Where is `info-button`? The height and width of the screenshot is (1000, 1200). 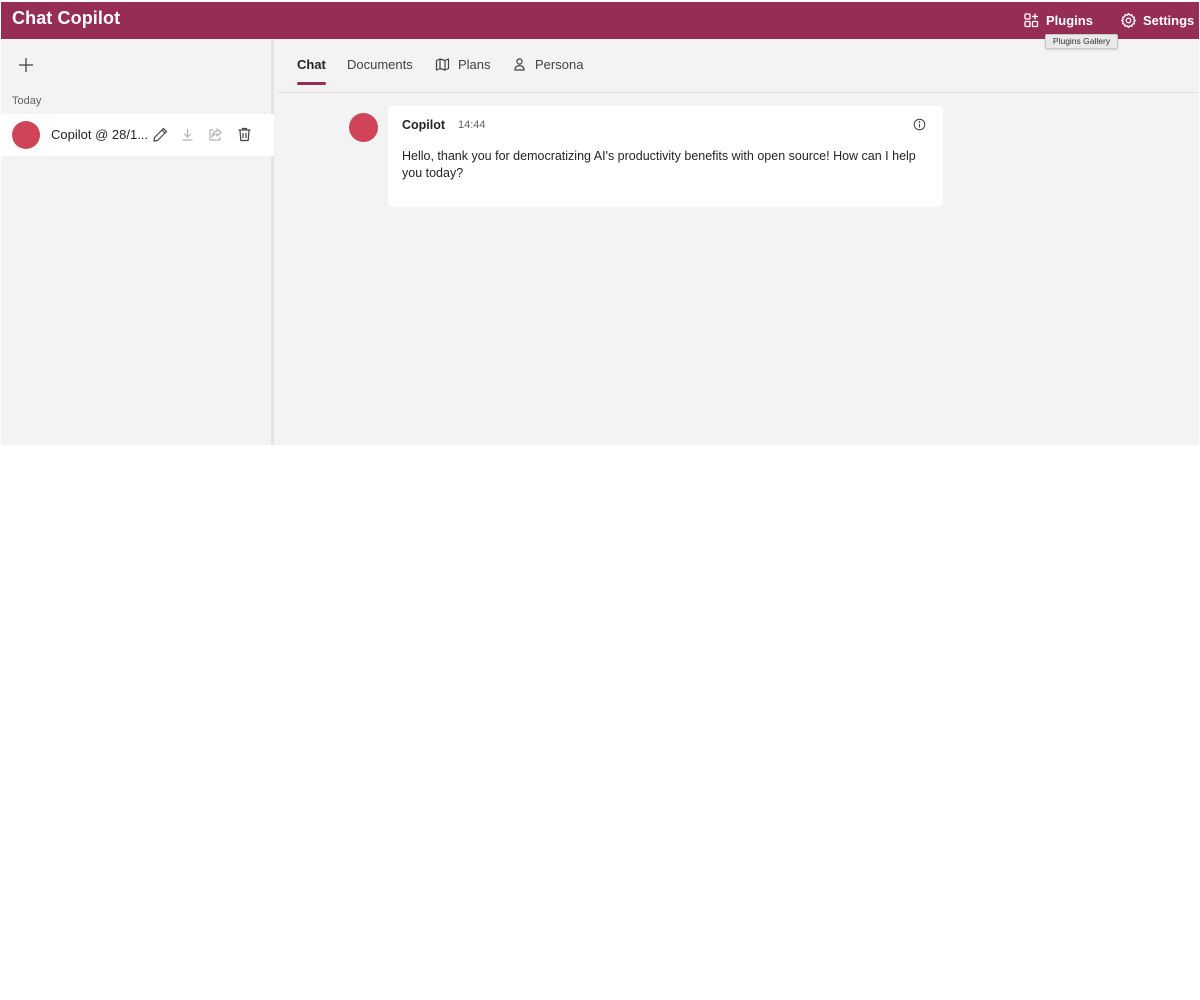 info-button is located at coordinates (919, 124).